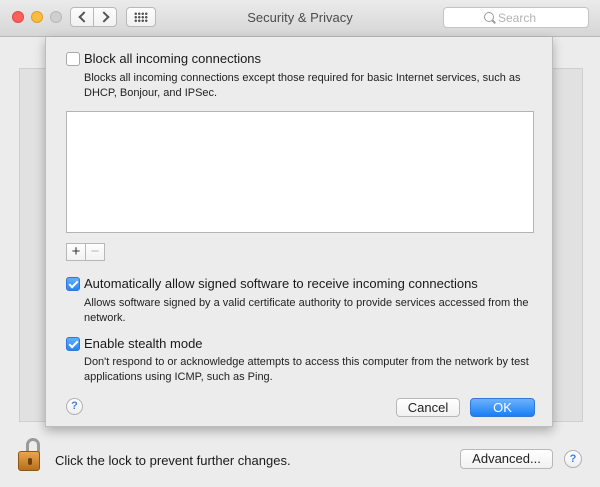 The height and width of the screenshot is (487, 600). I want to click on block-all-description-line2: DHCP, Bonjour, and IPSec., so click(151, 93).